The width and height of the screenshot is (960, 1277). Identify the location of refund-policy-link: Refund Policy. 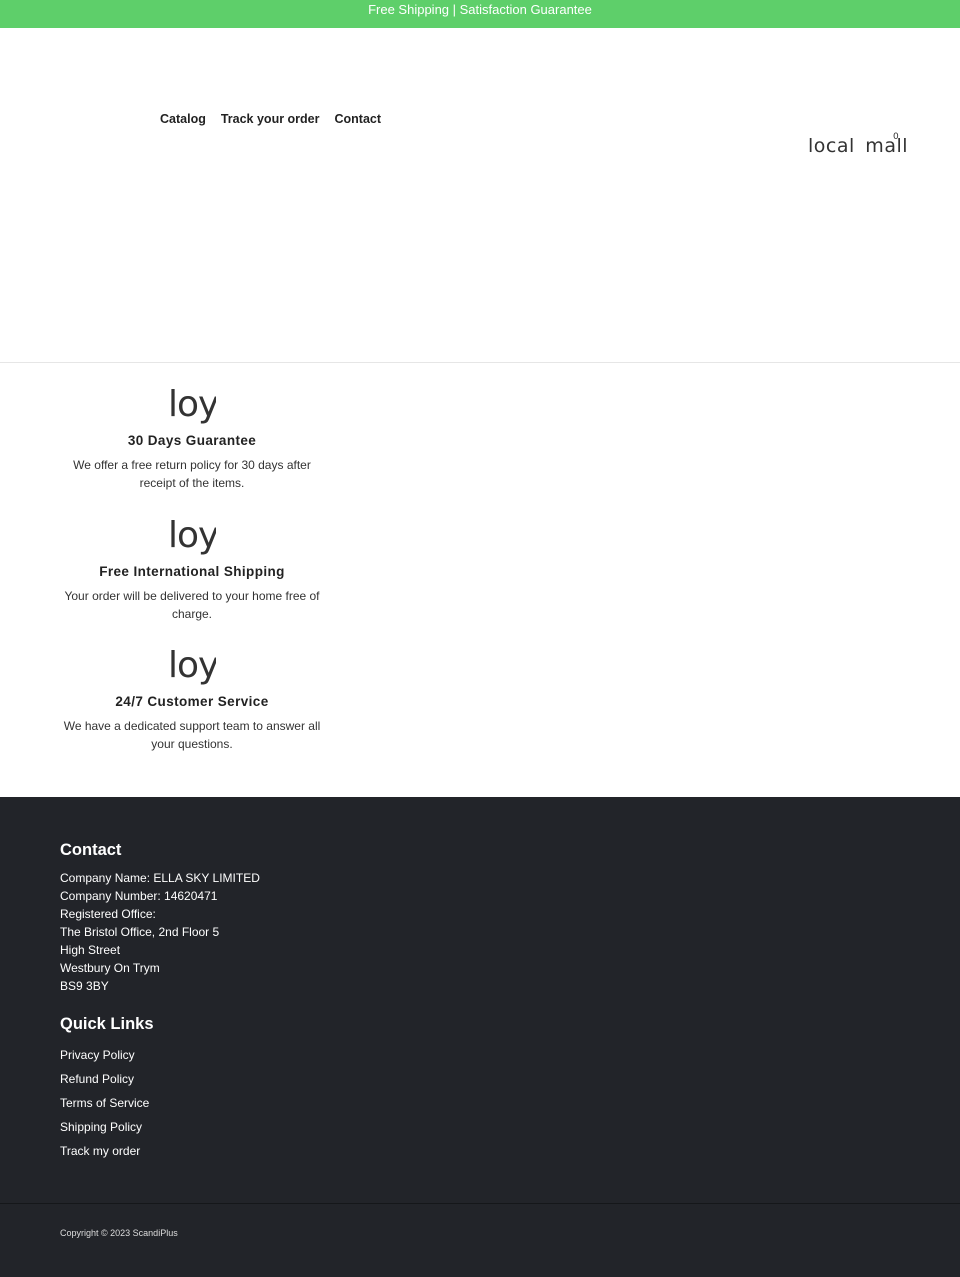
(480, 1079).